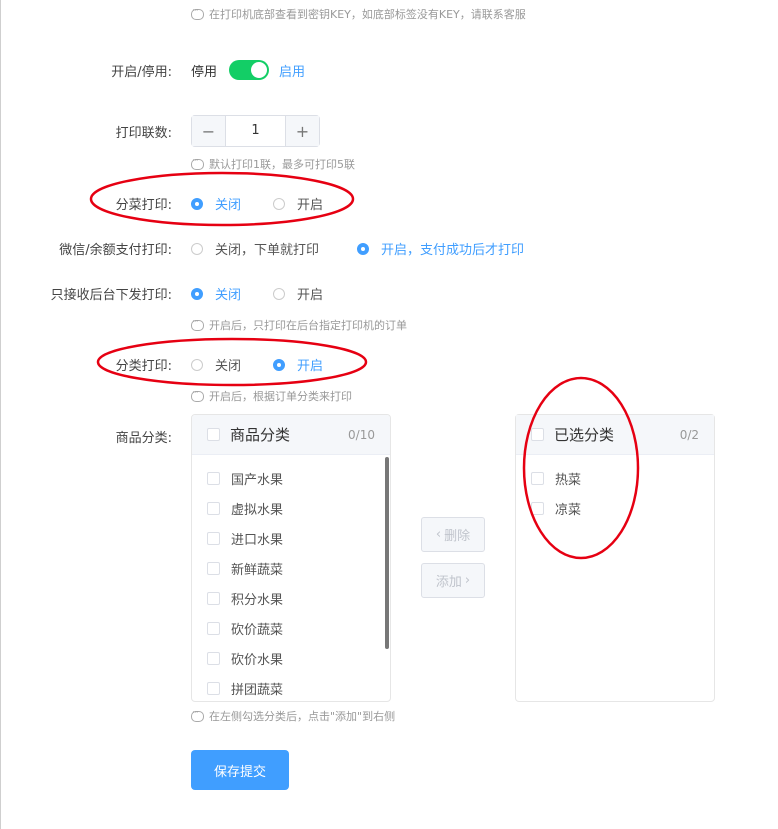  I want to click on list-item: 积分水果, so click(245, 598).